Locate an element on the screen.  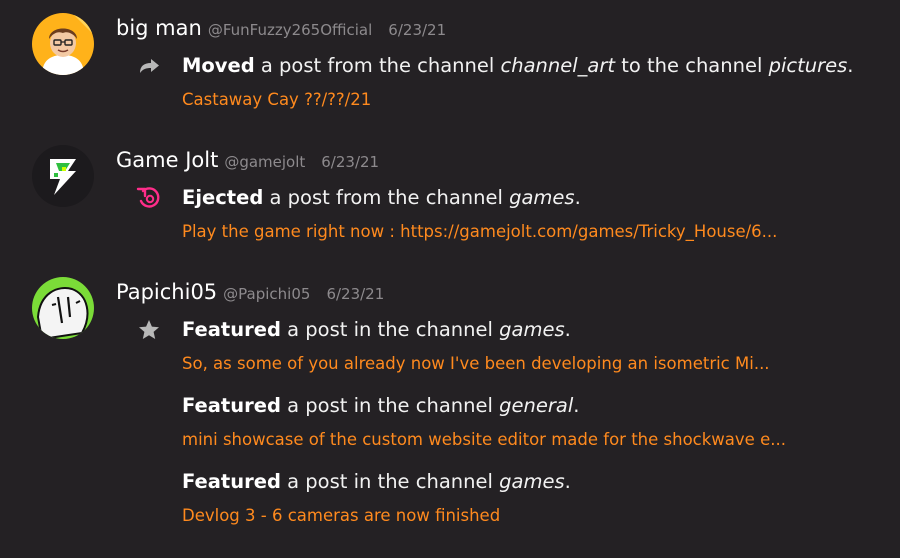
action-description: Ejected a post from the channel games. is located at coordinates (381, 198).